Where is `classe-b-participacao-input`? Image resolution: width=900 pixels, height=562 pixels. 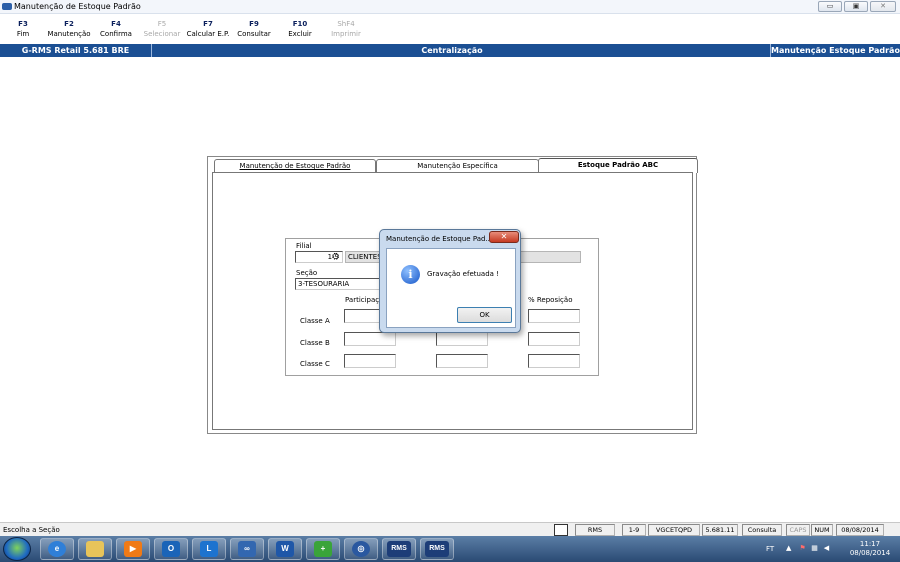
classe-b-participacao-input is located at coordinates (370, 339).